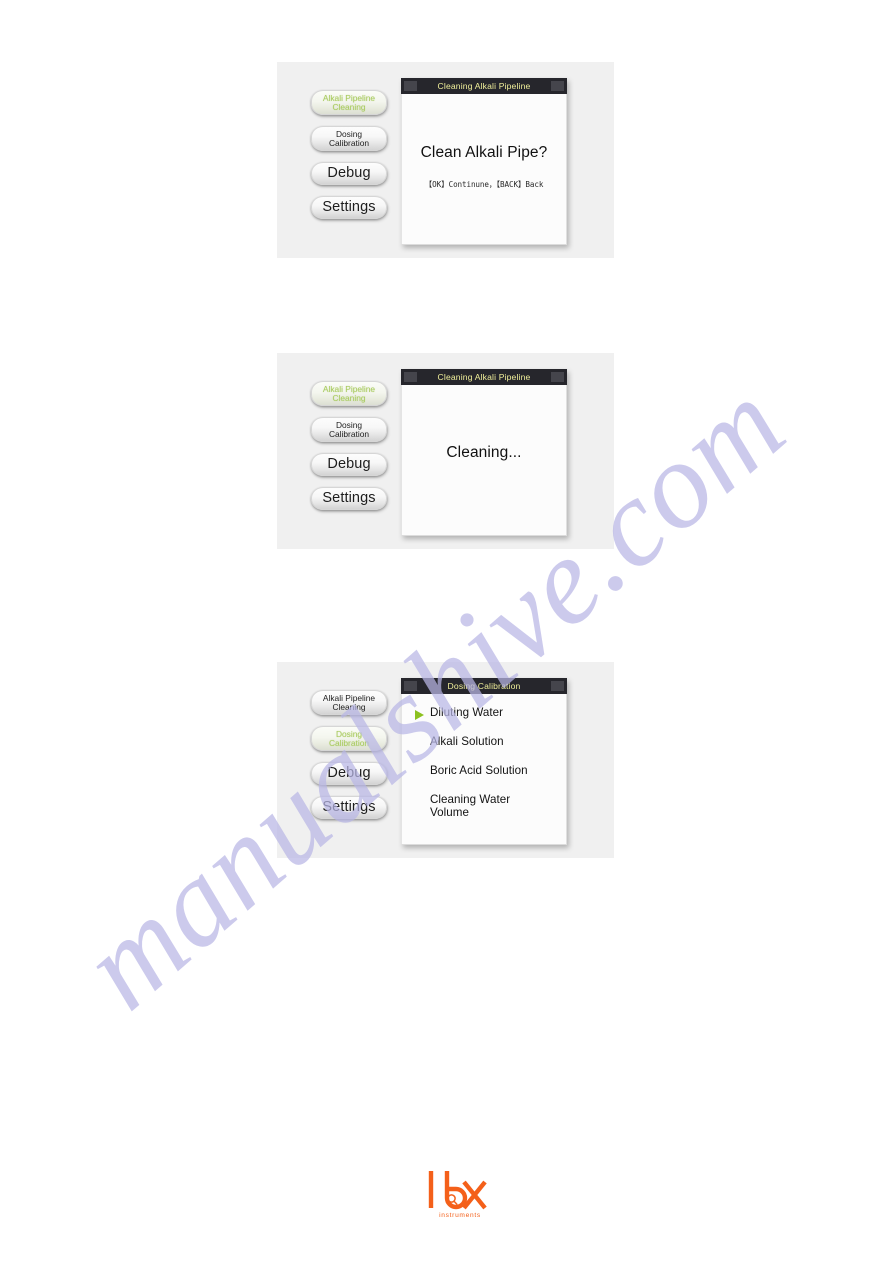 The height and width of the screenshot is (1263, 892). What do you see at coordinates (484, 152) in the screenshot?
I see `confirm-question: Clean Alkali Pipe?` at bounding box center [484, 152].